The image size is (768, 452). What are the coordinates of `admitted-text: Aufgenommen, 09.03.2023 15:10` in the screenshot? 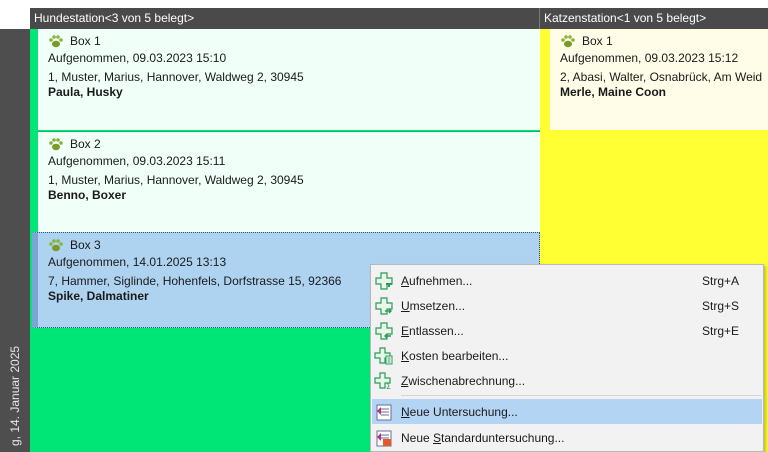 It's located at (137, 58).